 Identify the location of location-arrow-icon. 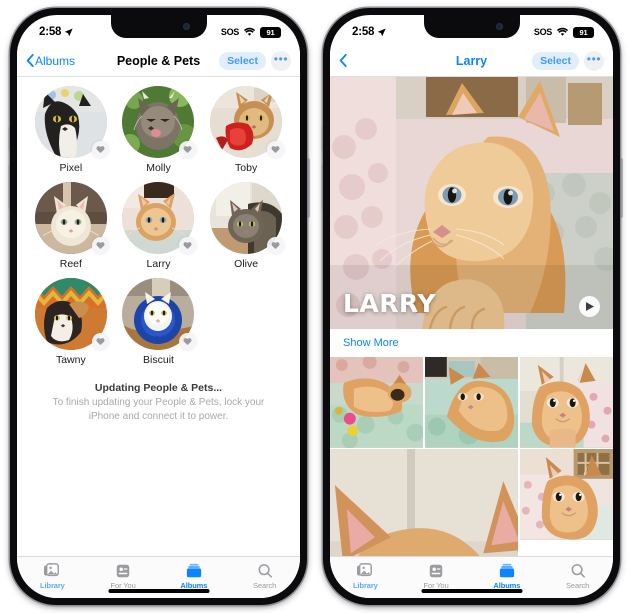
(68, 31).